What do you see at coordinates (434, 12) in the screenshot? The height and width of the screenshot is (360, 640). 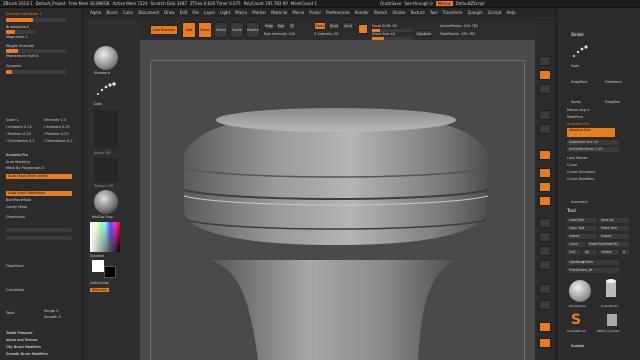 I see `menu-tool: Tool` at bounding box center [434, 12].